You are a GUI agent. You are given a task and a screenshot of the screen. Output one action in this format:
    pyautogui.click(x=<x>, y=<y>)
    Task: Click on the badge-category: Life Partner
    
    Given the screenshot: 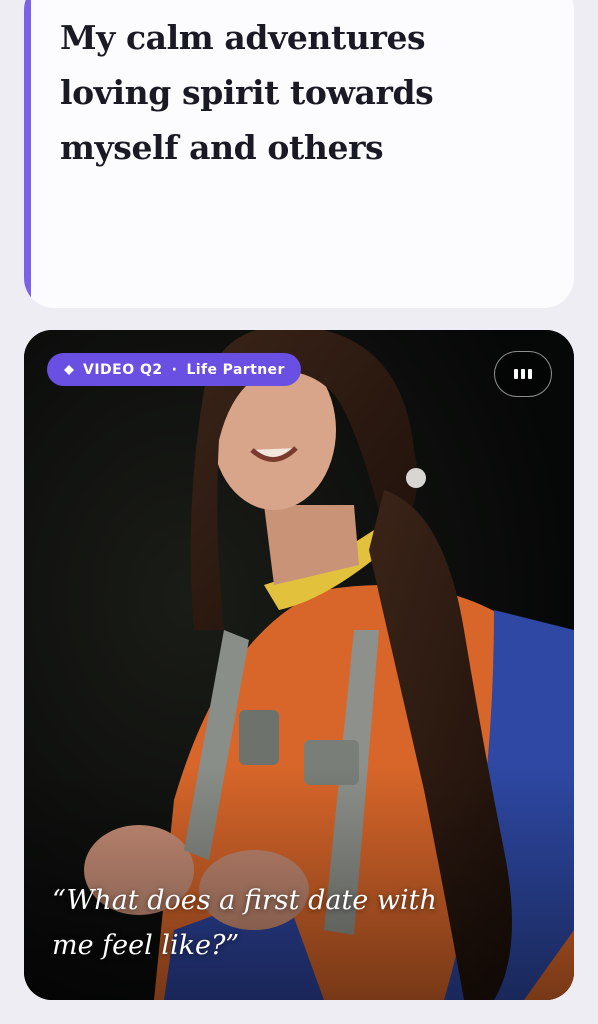 What is the action you would take?
    pyautogui.click(x=235, y=369)
    